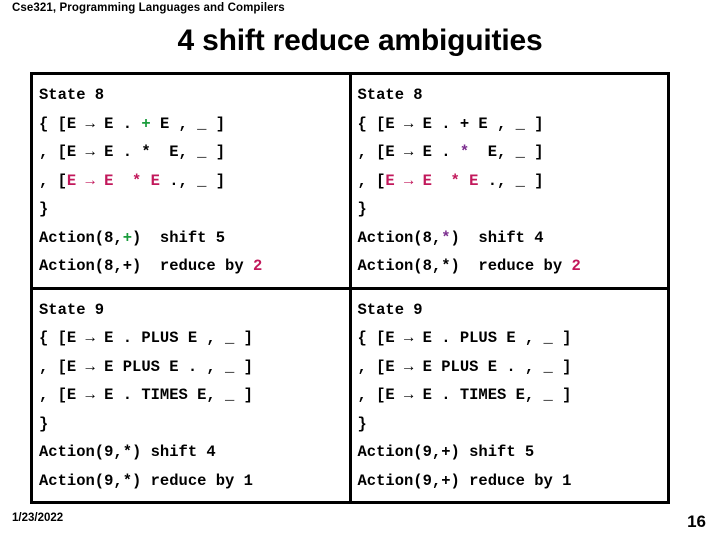  I want to click on code-line: Action(8,+) shift 5, so click(194, 238).